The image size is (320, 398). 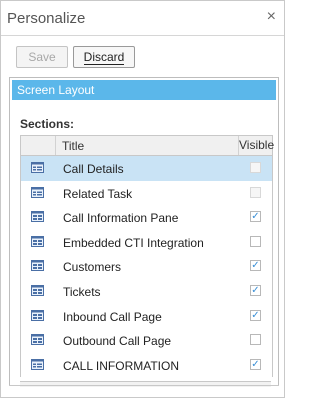 I want to click on panel-header: Personalize ×, so click(x=142, y=18).